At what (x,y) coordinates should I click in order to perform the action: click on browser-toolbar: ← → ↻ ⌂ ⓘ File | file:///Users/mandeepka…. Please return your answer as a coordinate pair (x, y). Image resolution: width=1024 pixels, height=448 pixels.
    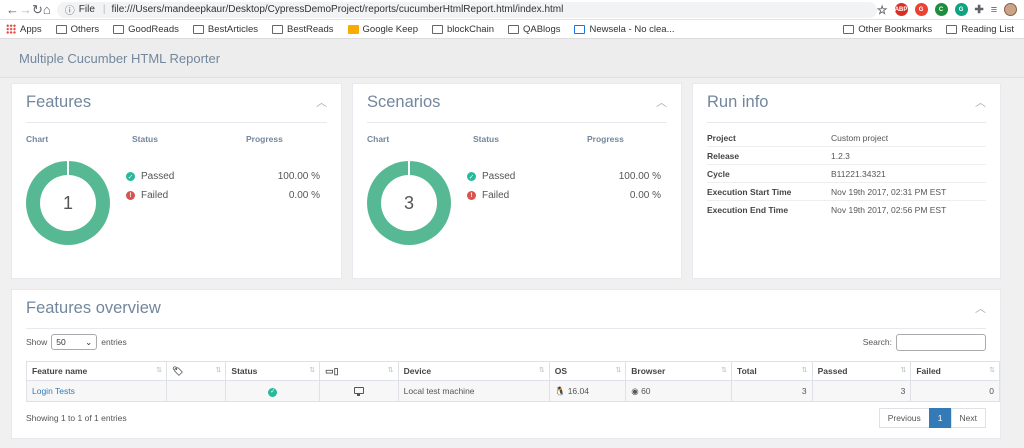
    Looking at the image, I should click on (512, 10).